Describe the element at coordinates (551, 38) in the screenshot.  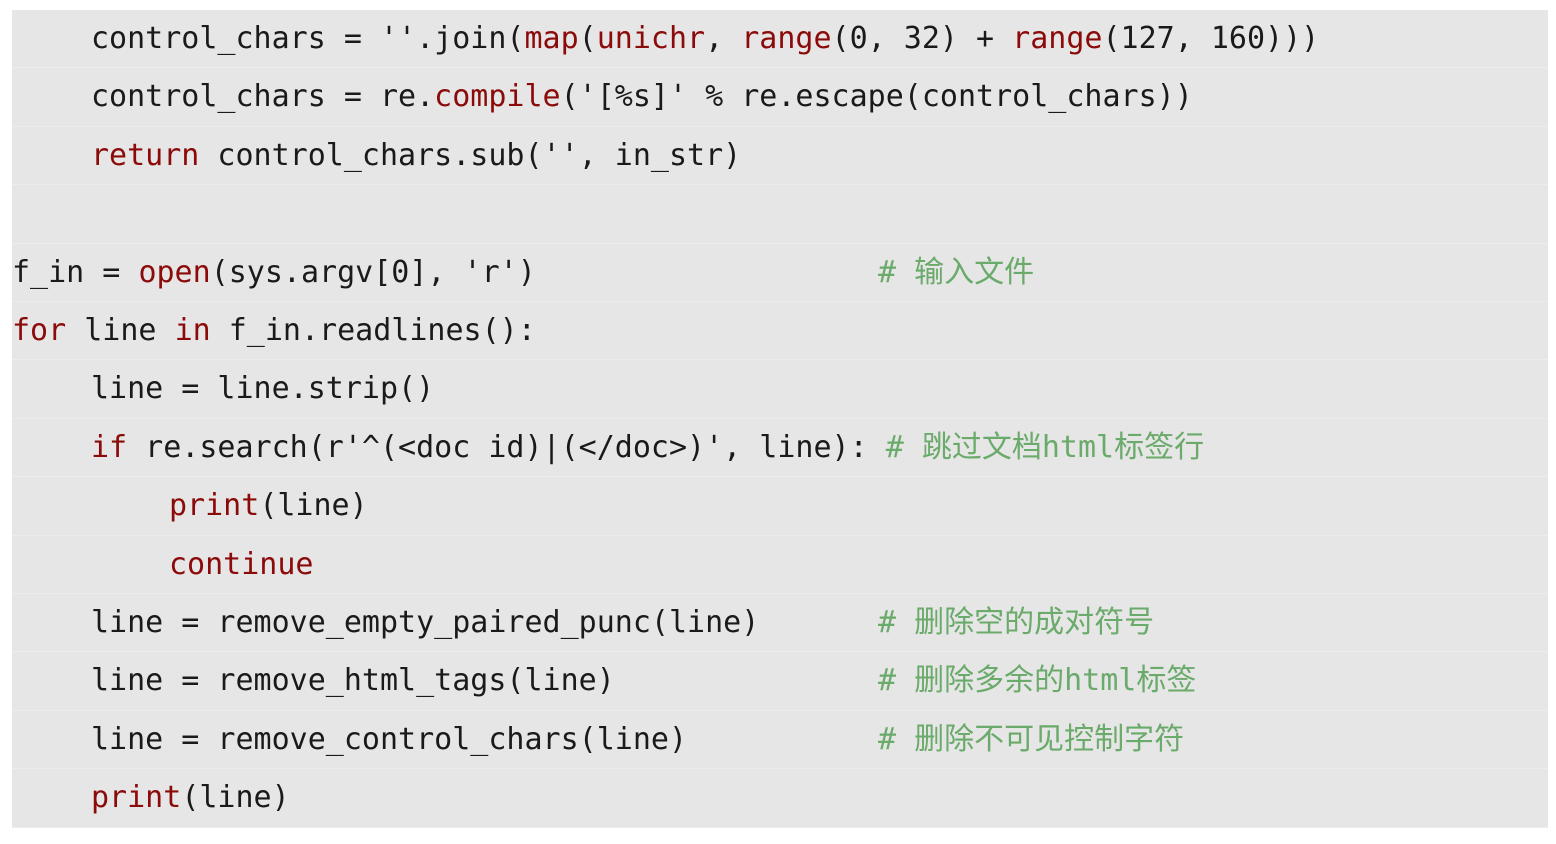
I see `code-keyword: map` at that location.